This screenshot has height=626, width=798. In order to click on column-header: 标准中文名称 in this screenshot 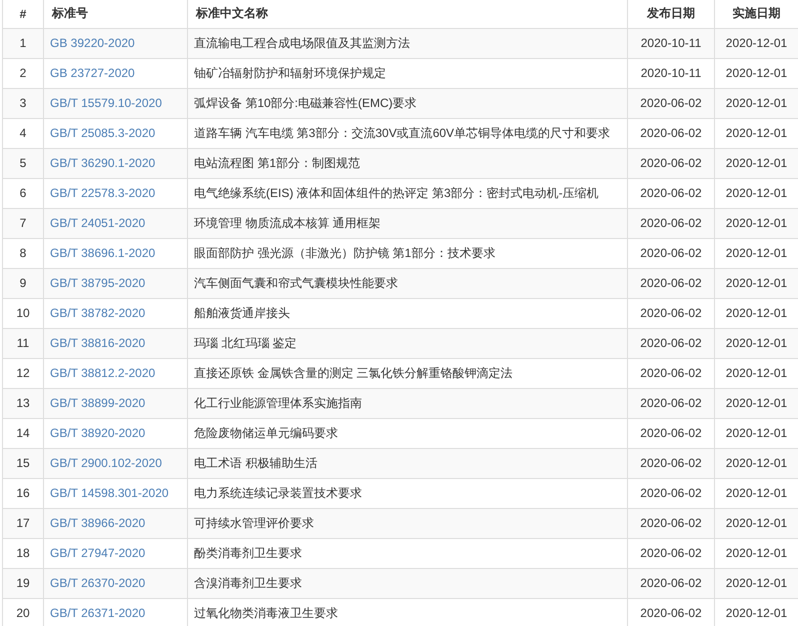, I will do `click(408, 14)`.